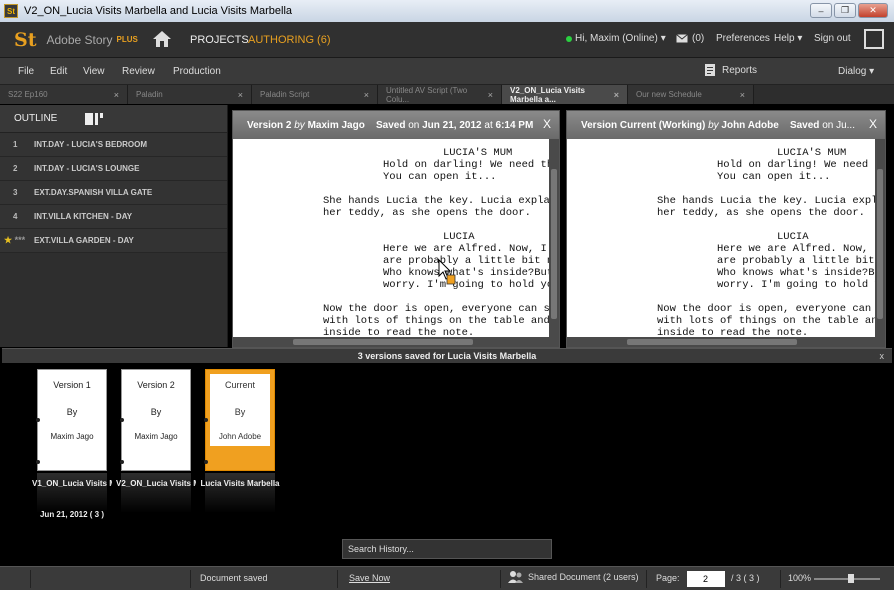 Image resolution: width=894 pixels, height=590 pixels. What do you see at coordinates (565, 94) in the screenshot?
I see `tab-v2-on-lucia: V2_ON_Lucia Visits Marbella a... ×` at bounding box center [565, 94].